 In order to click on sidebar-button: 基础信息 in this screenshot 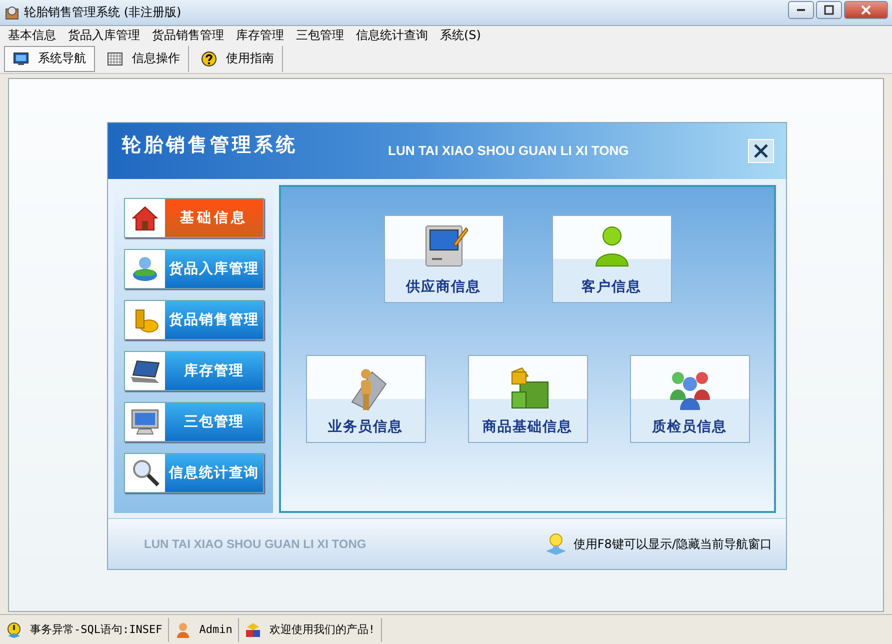, I will do `click(194, 218)`.